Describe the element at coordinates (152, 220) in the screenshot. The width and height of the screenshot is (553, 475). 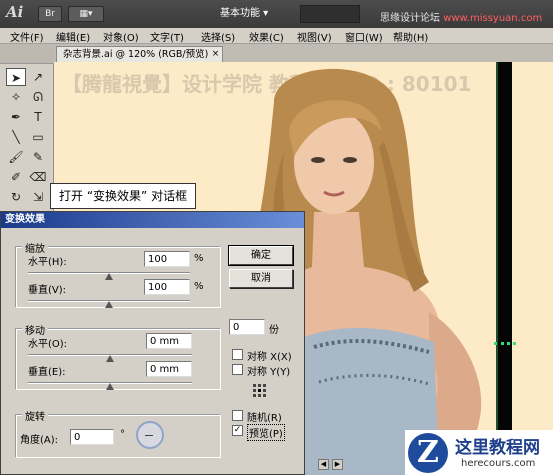
I see `dialog-title: 变换效果` at that location.